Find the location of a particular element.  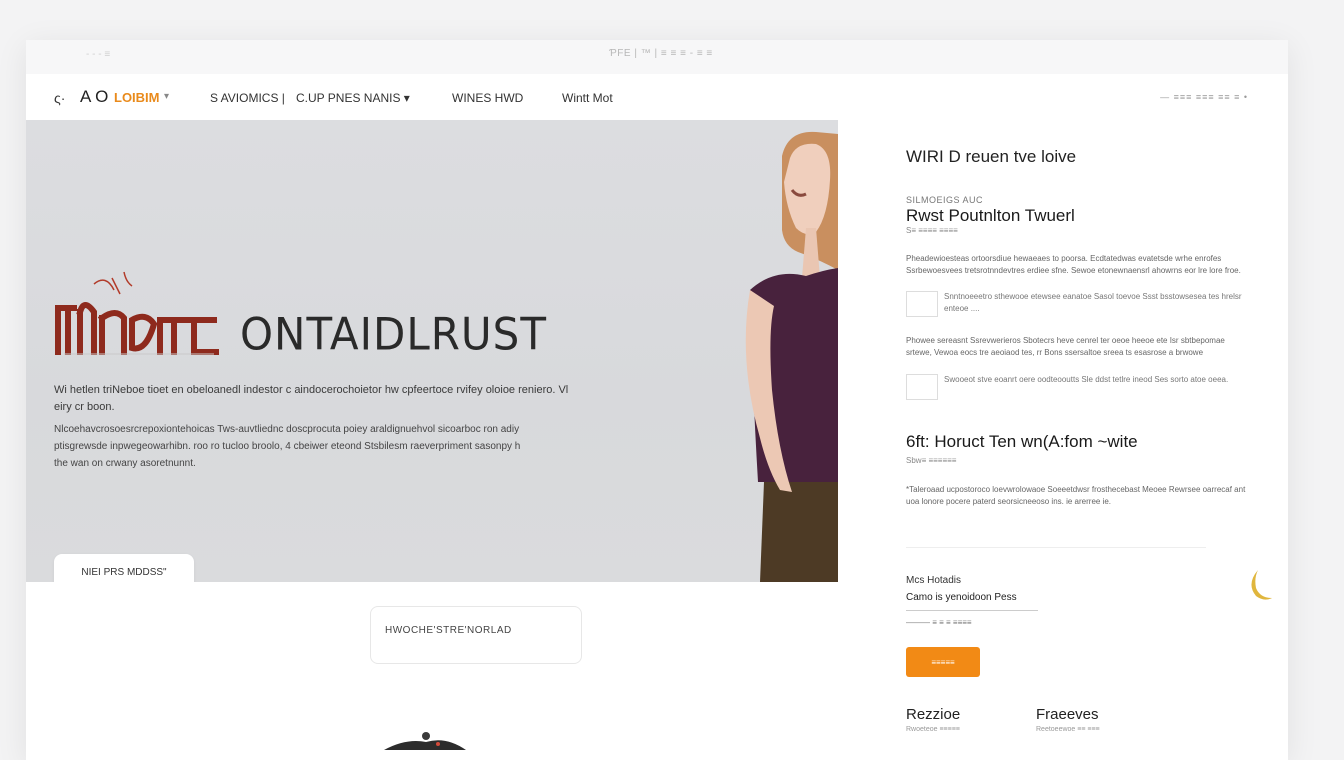

brand-mark: ς· is located at coordinates (59, 98).